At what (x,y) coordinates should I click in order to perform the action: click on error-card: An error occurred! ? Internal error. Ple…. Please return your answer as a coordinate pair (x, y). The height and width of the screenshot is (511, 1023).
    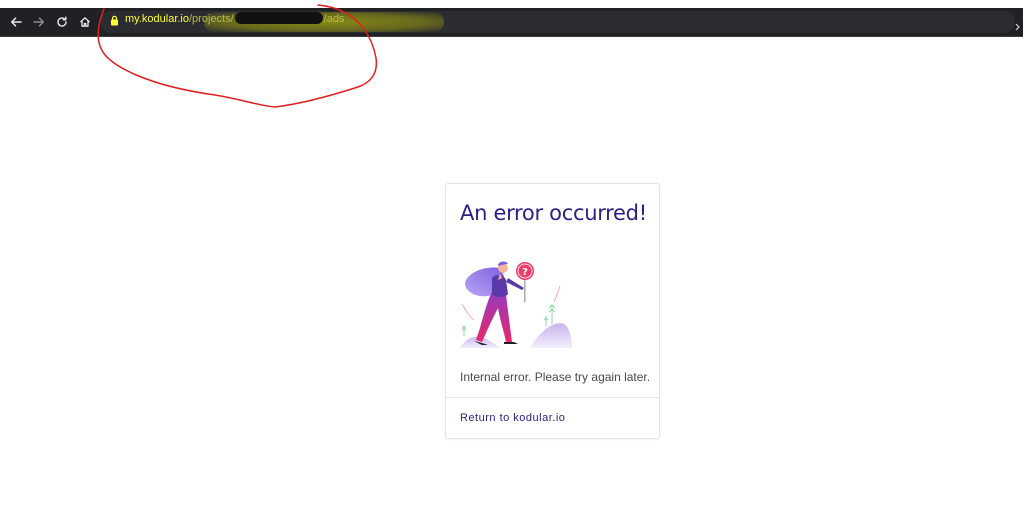
    Looking at the image, I should click on (552, 311).